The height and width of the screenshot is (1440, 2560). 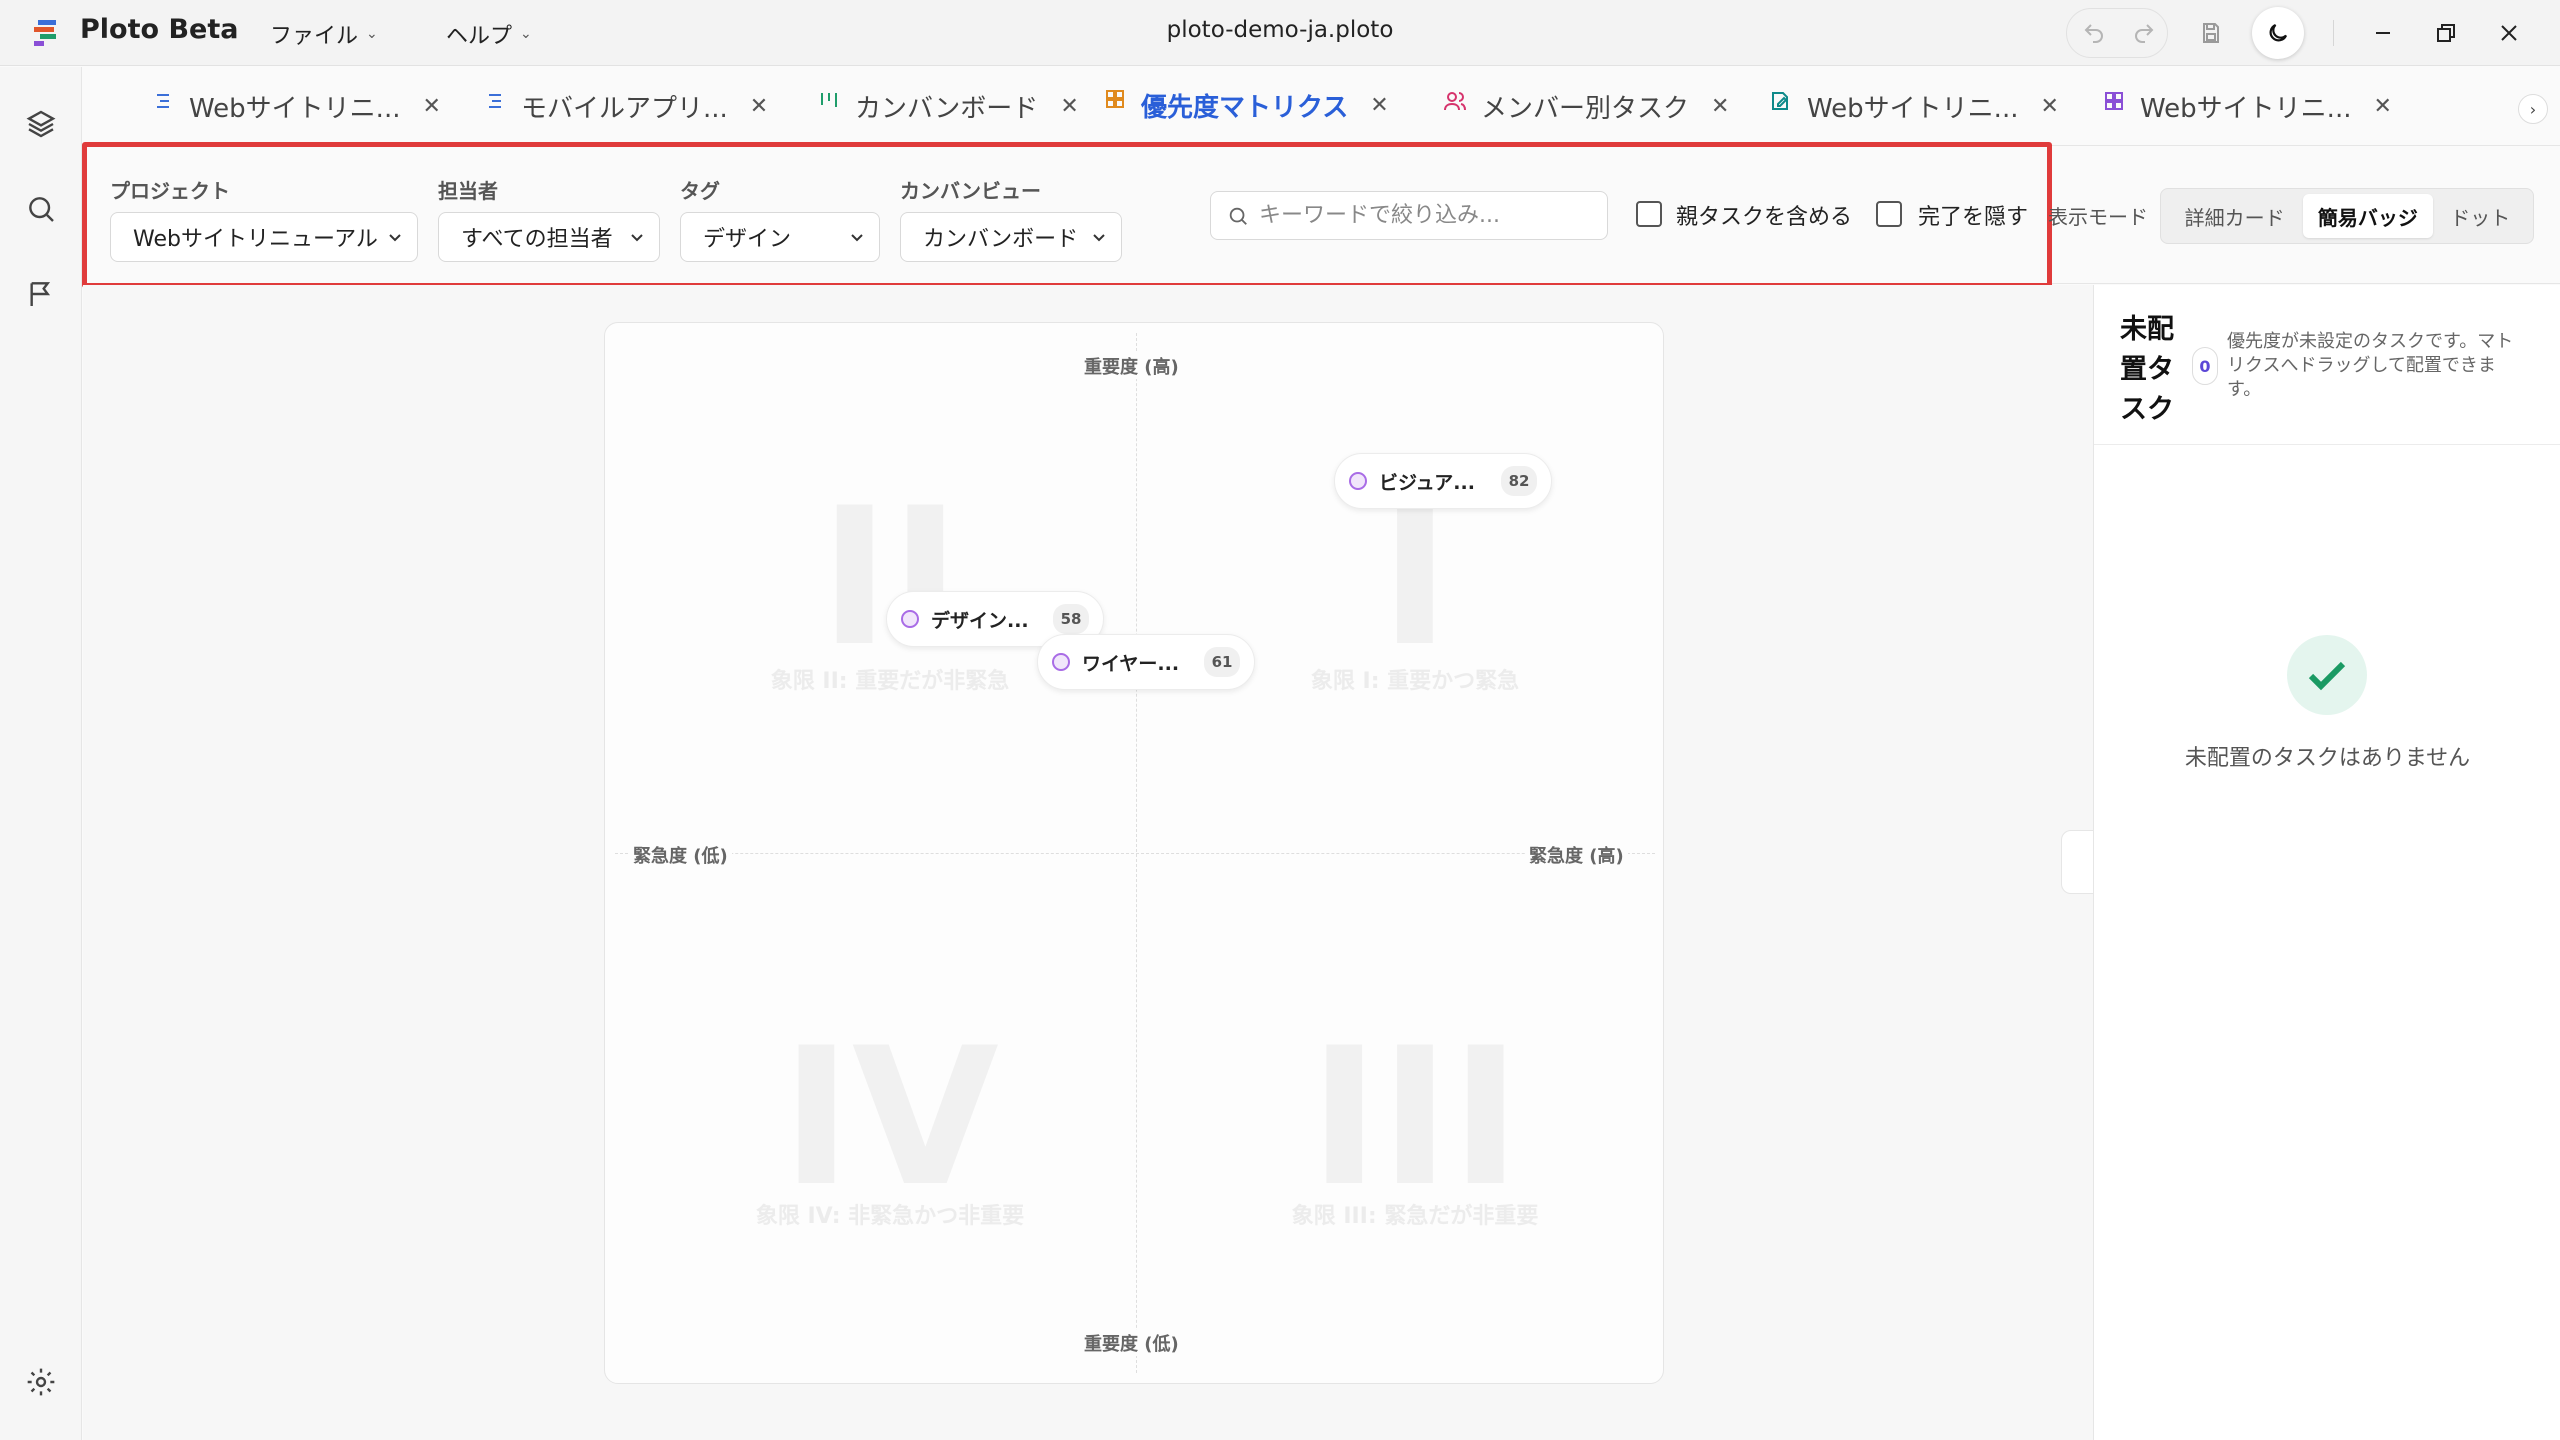 What do you see at coordinates (2333, 33) in the screenshot?
I see `titlebar-divider` at bounding box center [2333, 33].